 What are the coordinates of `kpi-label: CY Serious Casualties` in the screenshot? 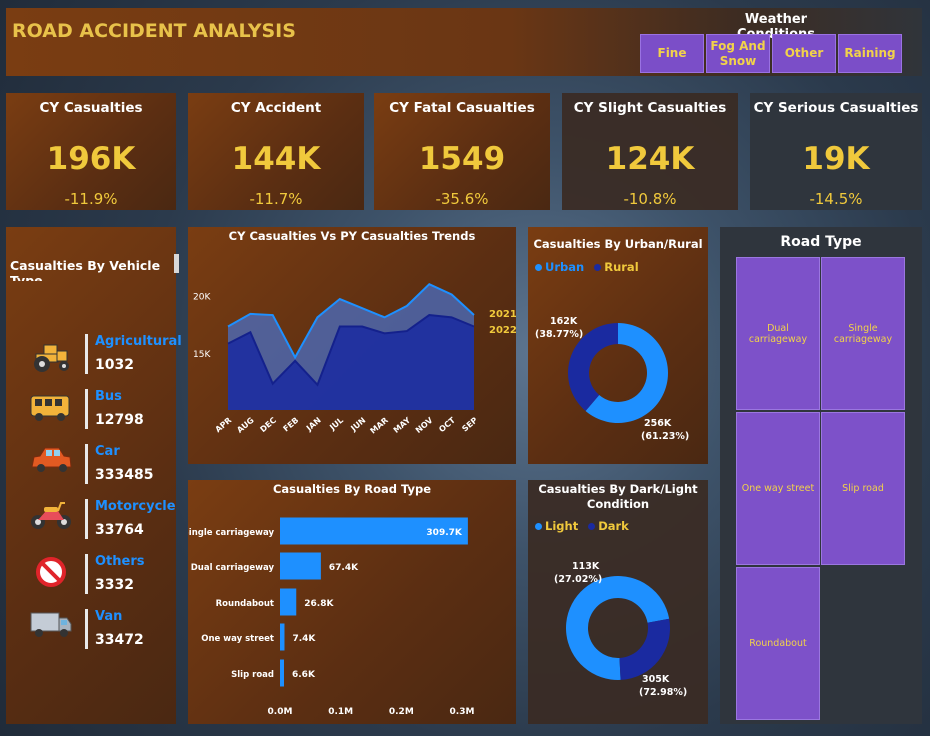 It's located at (836, 108).